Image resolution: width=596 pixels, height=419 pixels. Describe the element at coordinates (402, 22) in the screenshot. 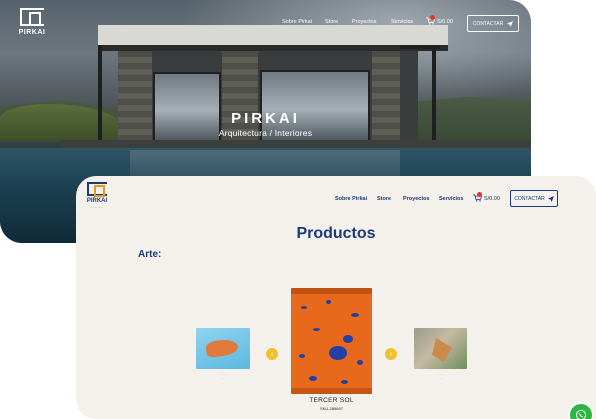

I see `hero-nav-servicios: Servicios` at that location.